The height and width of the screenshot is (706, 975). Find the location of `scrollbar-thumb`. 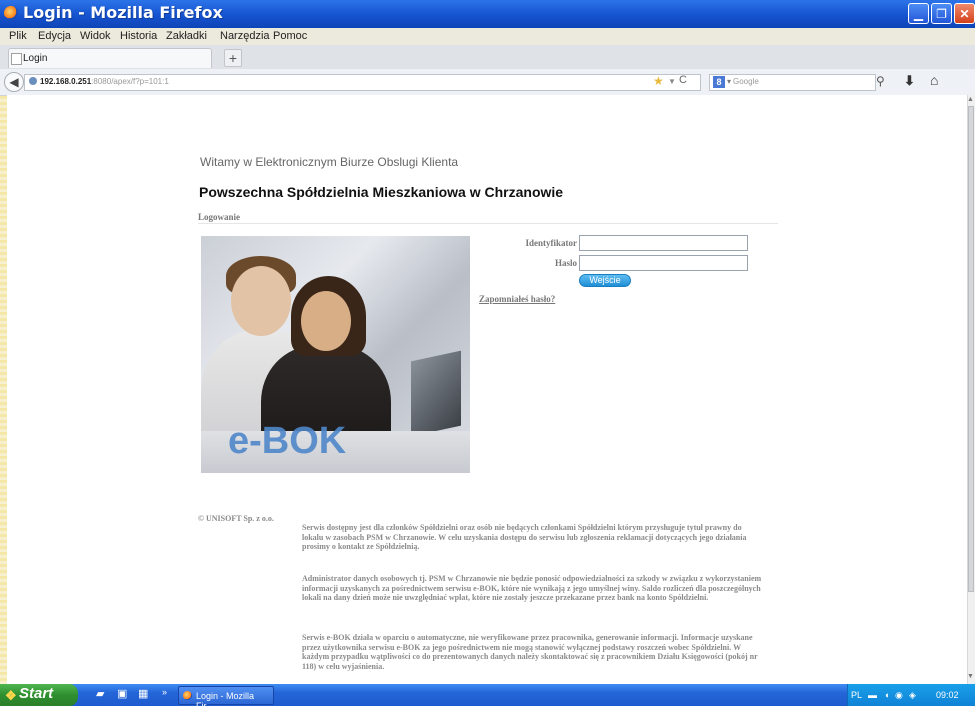

scrollbar-thumb is located at coordinates (971, 349).